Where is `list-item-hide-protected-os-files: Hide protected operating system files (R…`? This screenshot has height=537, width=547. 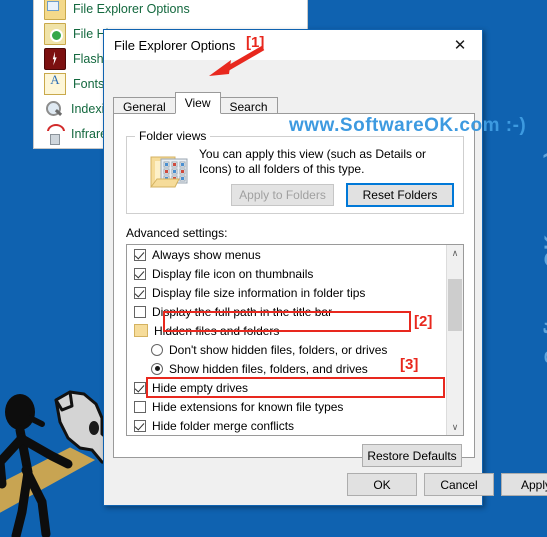 list-item-hide-protected-os-files: Hide protected operating system files (R… is located at coordinates (295, 435).